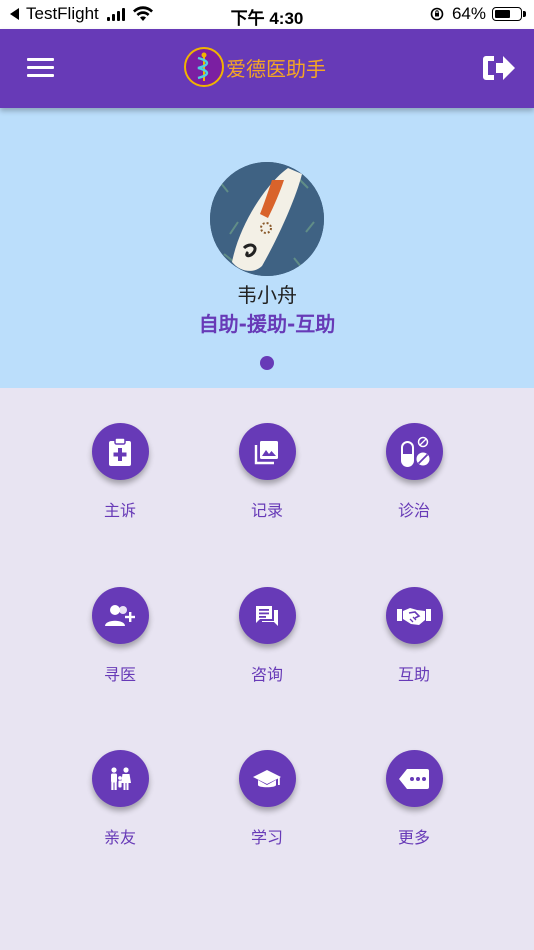  I want to click on app-title: 爱德医助手, so click(276, 68).